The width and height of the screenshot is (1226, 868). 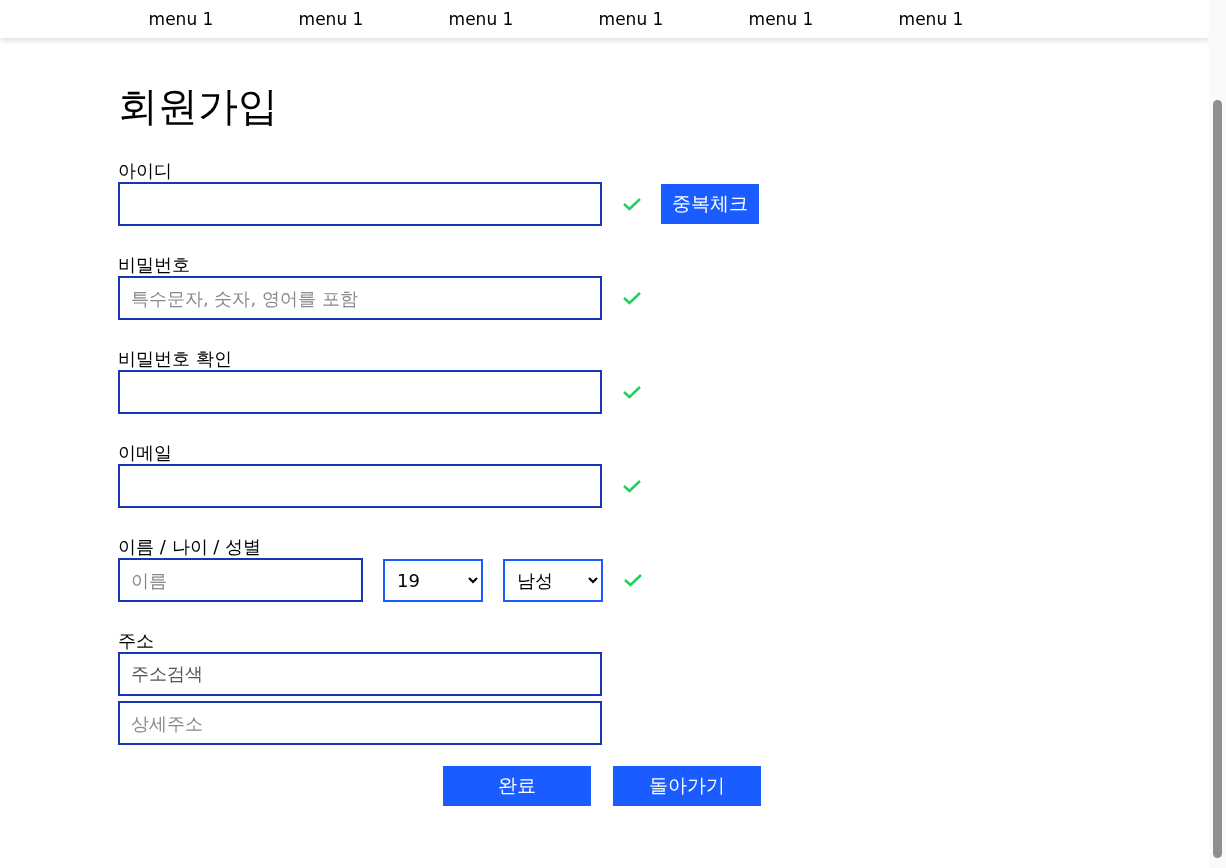 What do you see at coordinates (433, 580) in the screenshot?
I see `age-select: 19` at bounding box center [433, 580].